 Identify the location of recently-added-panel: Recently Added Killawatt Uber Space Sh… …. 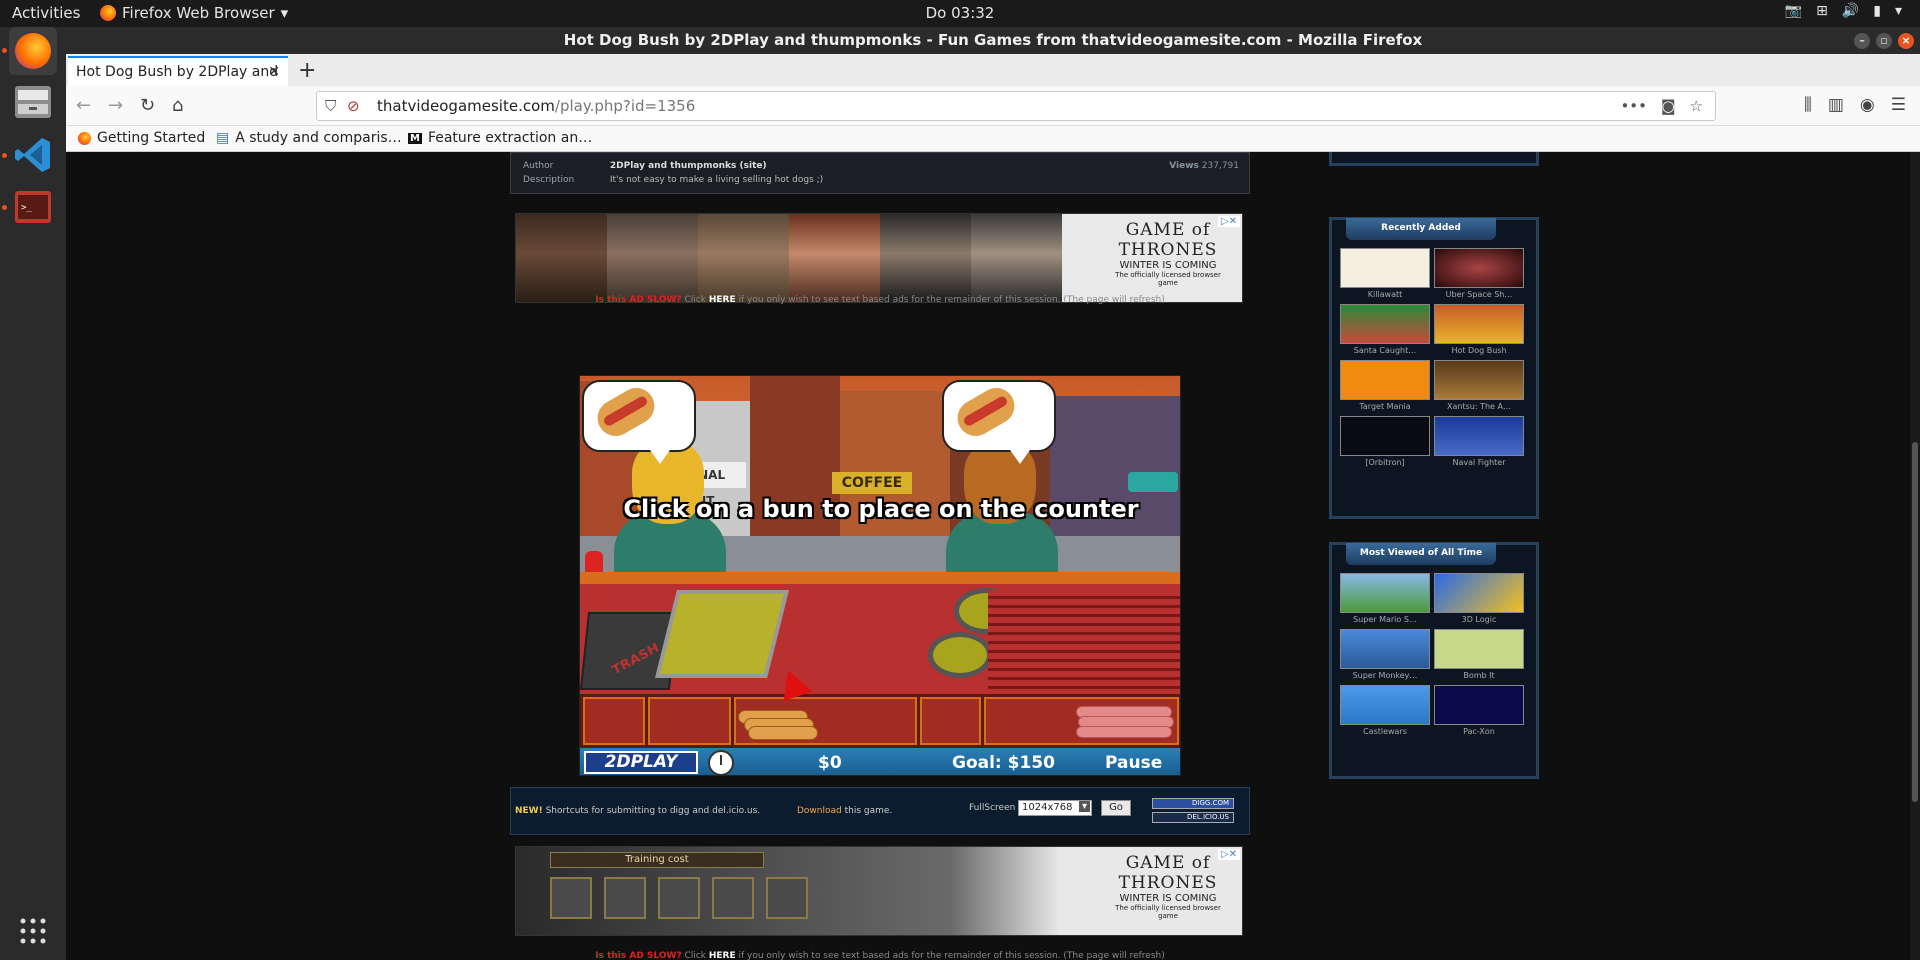
(1434, 368).